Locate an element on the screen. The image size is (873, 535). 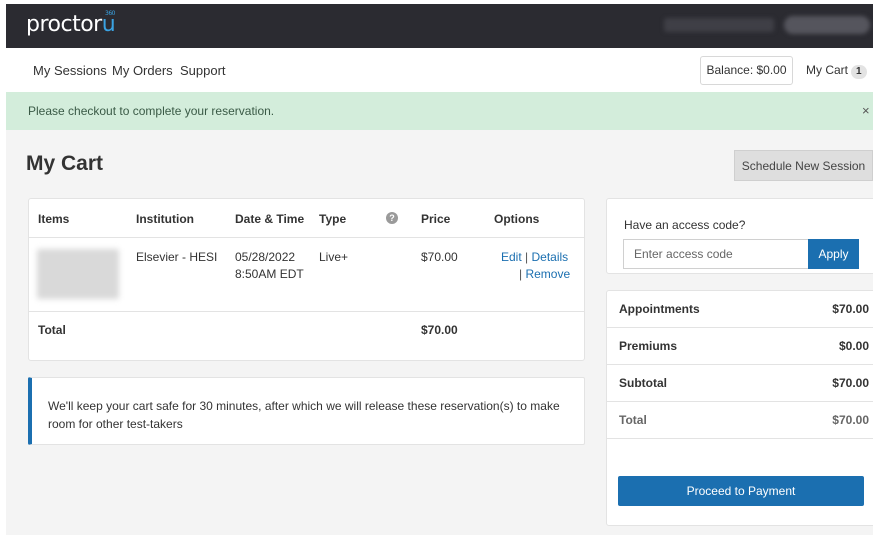
page-title: My Cart is located at coordinates (65, 163).